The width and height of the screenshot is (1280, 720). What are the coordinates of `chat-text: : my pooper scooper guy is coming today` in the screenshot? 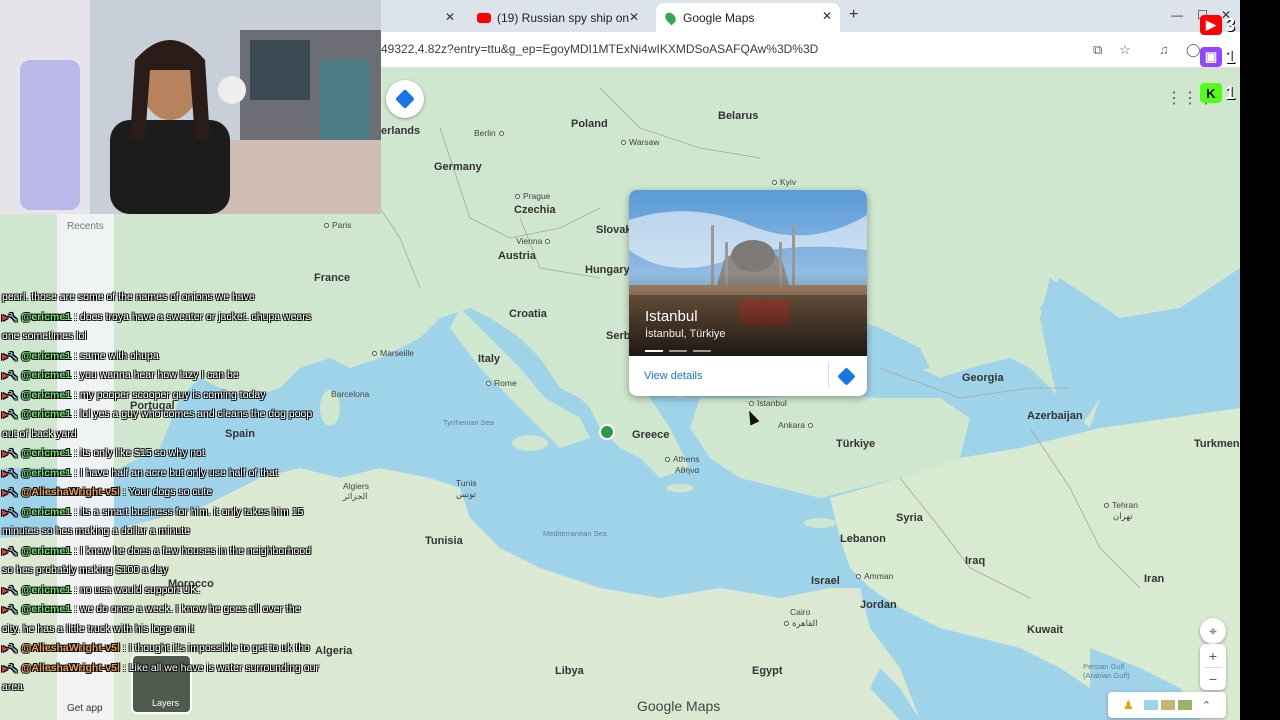 It's located at (170, 394).